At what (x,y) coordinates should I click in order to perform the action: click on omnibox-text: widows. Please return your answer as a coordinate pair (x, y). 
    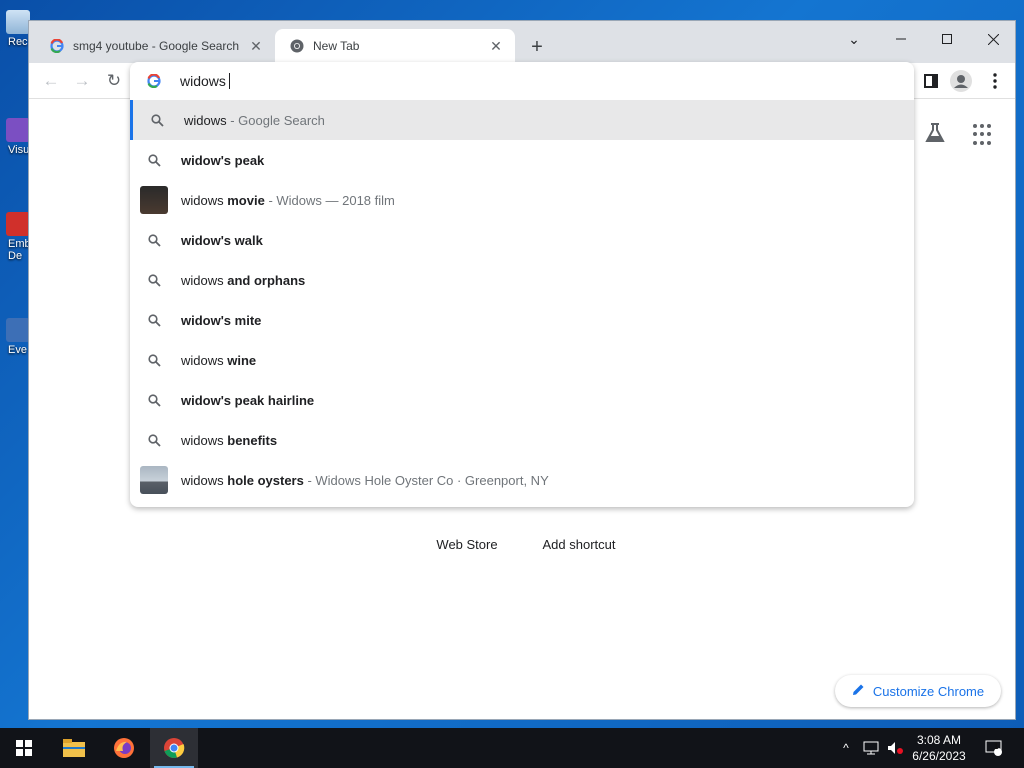
    Looking at the image, I should click on (203, 81).